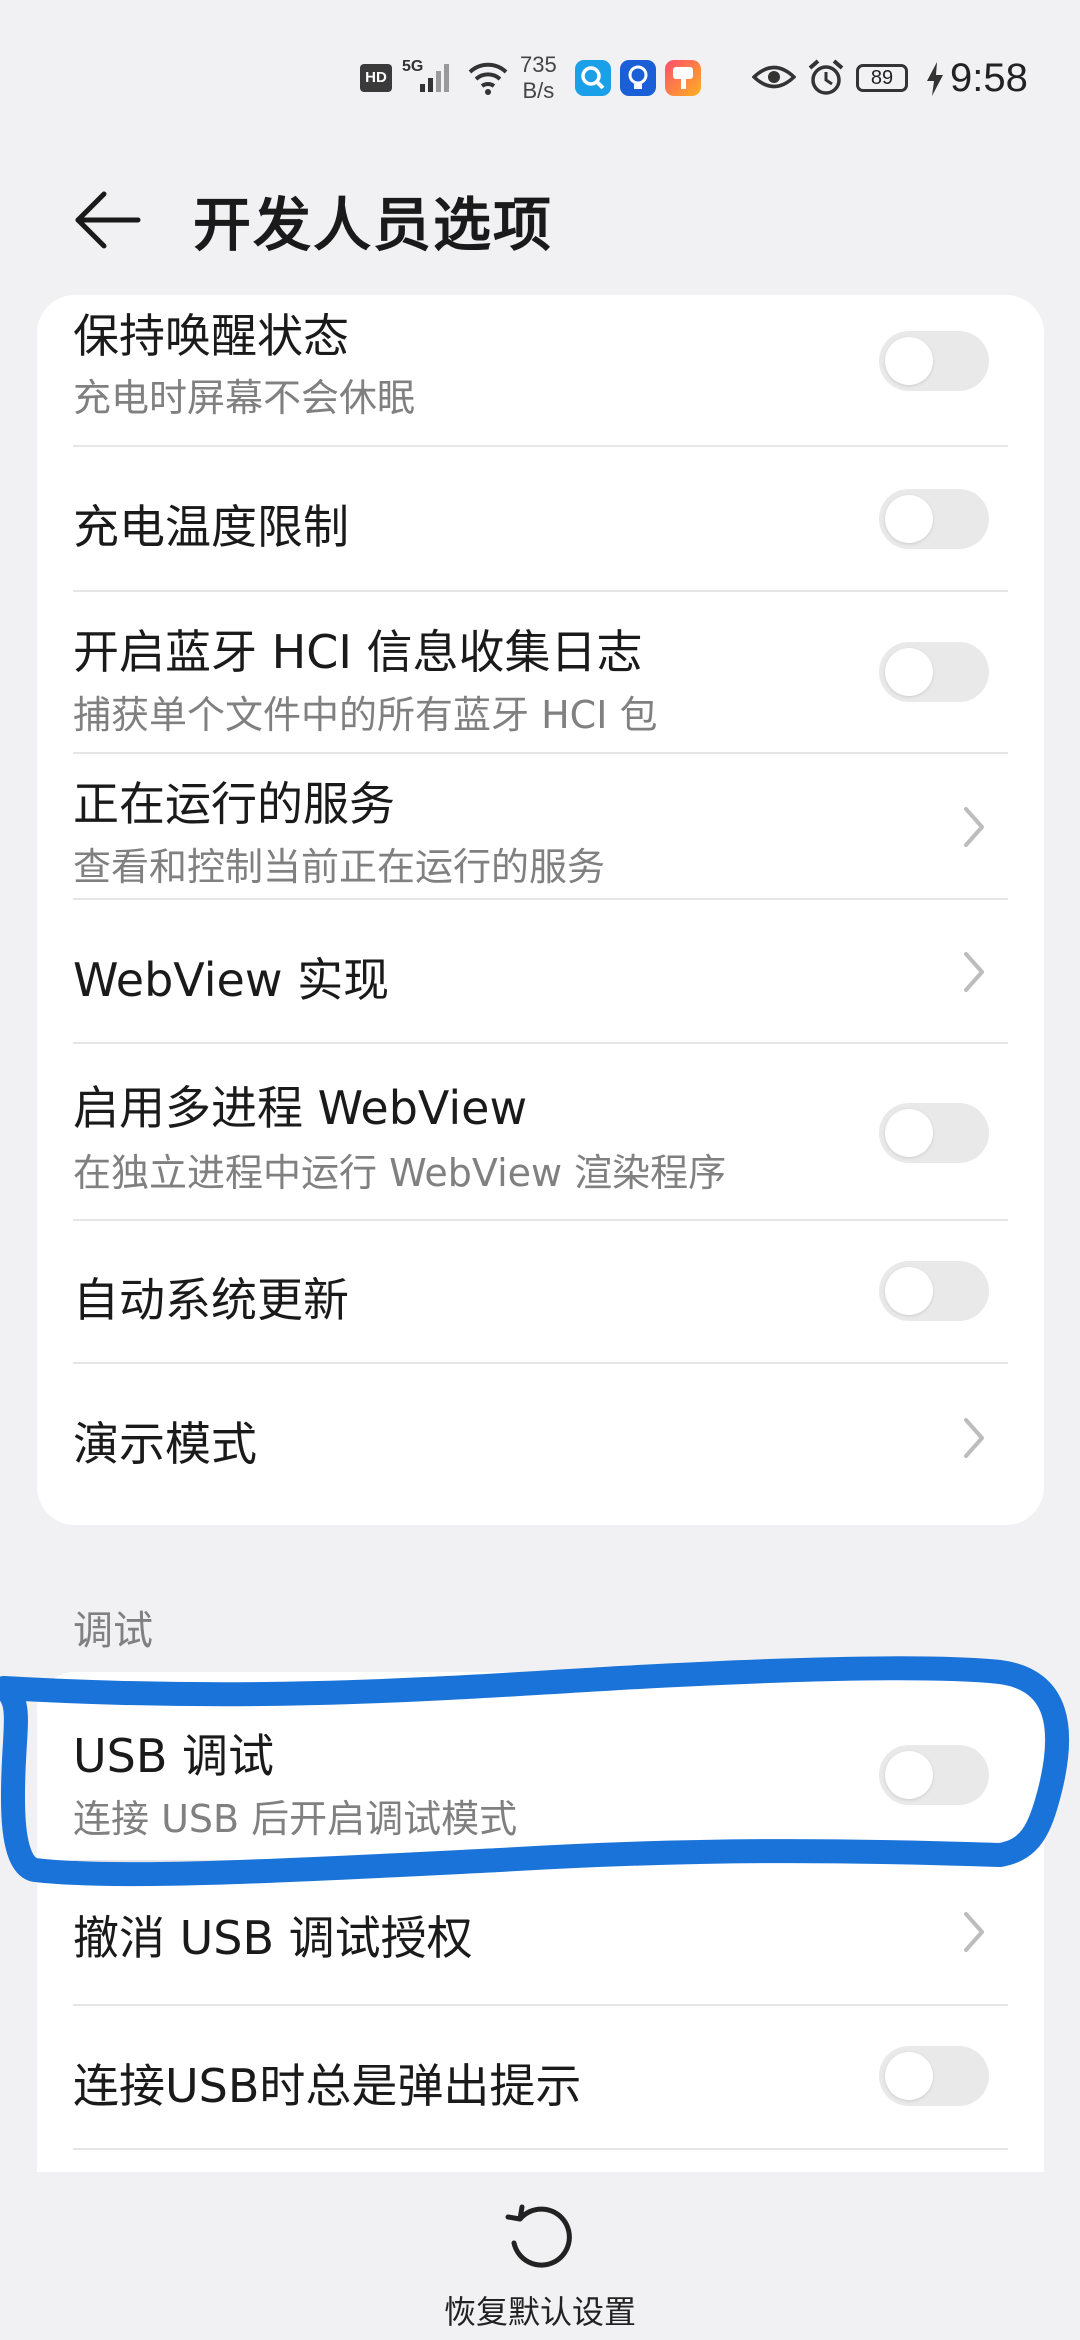 The image size is (1080, 2340). What do you see at coordinates (934, 361) in the screenshot?
I see `stay-awake-toggle` at bounding box center [934, 361].